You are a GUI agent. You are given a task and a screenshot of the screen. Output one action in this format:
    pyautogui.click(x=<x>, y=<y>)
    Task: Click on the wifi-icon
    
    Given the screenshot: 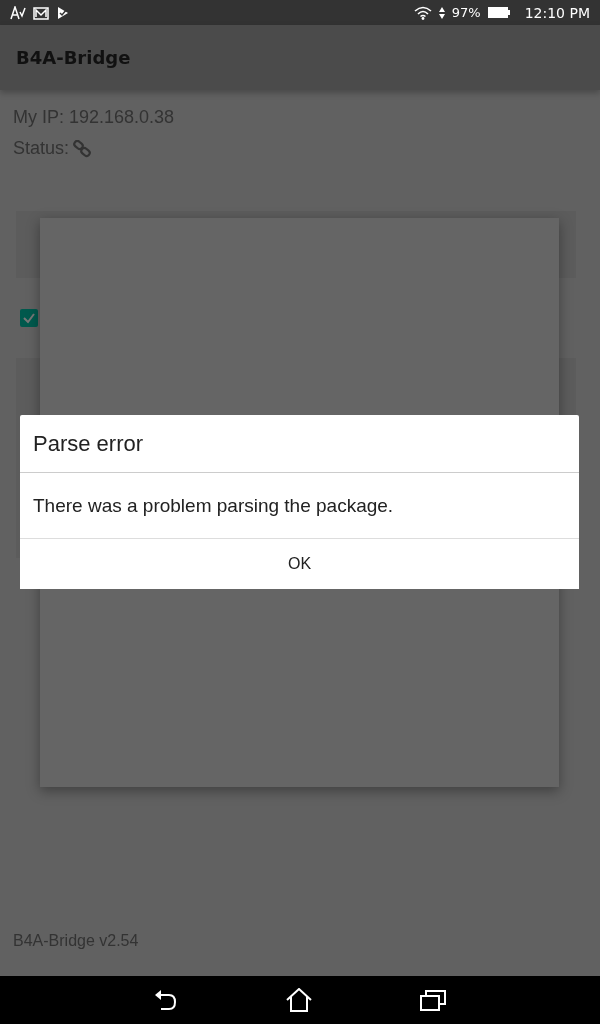 What is the action you would take?
    pyautogui.click(x=422, y=12)
    